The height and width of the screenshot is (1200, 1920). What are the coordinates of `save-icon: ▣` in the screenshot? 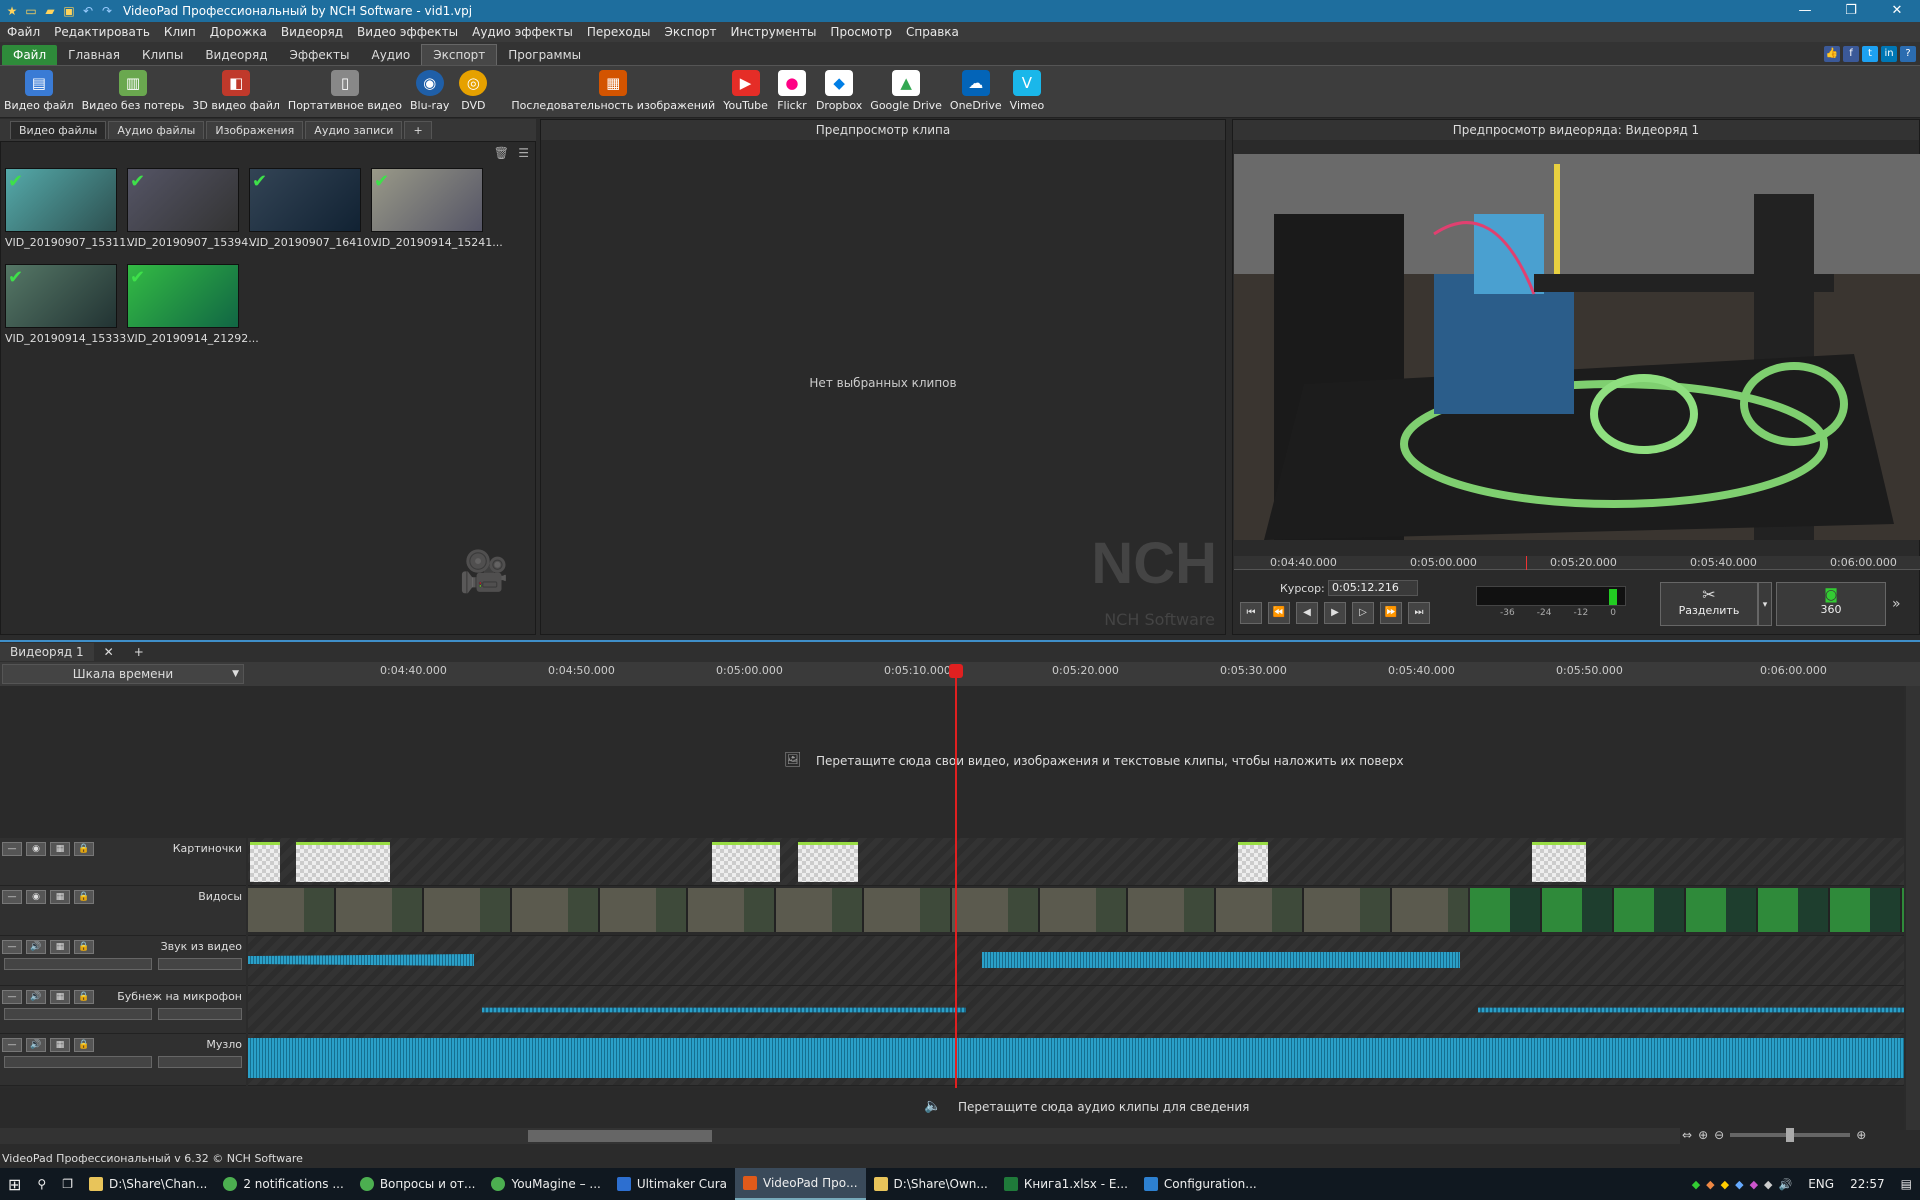 It's located at (69, 11).